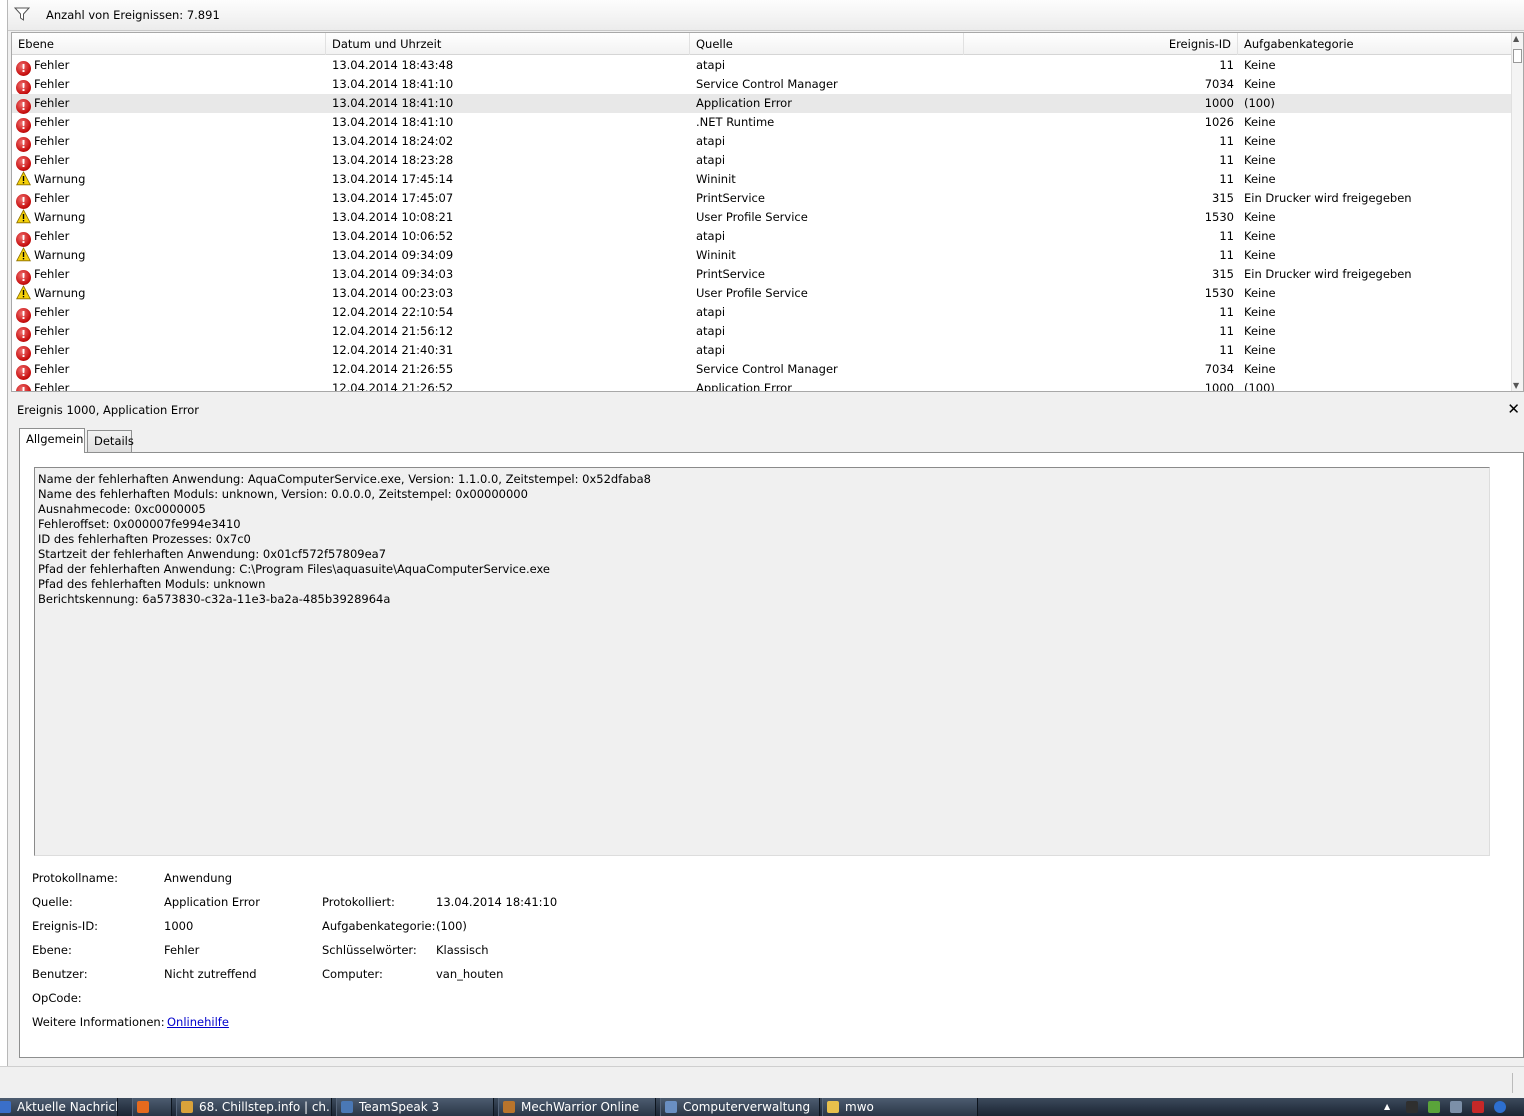 The width and height of the screenshot is (1524, 1116). I want to click on table-row: Warnung 13.04.2014 09:34:09 Wininit 11 Keine, so click(762, 255).